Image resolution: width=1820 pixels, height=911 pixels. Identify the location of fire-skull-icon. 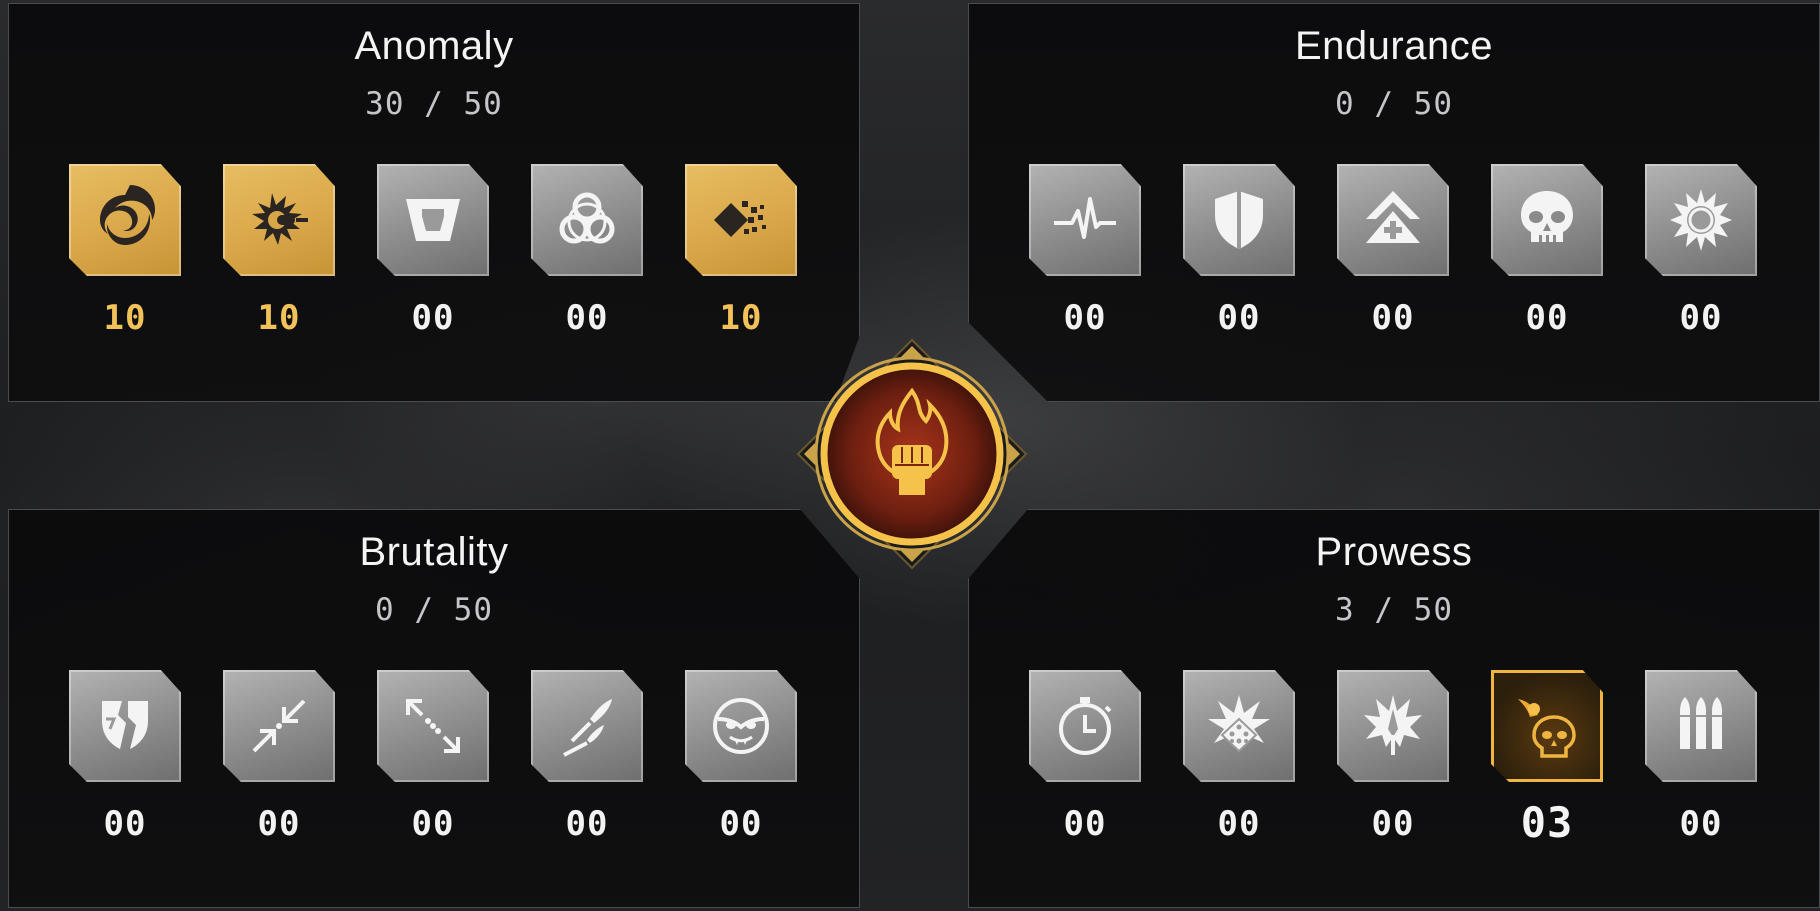
(1547, 726).